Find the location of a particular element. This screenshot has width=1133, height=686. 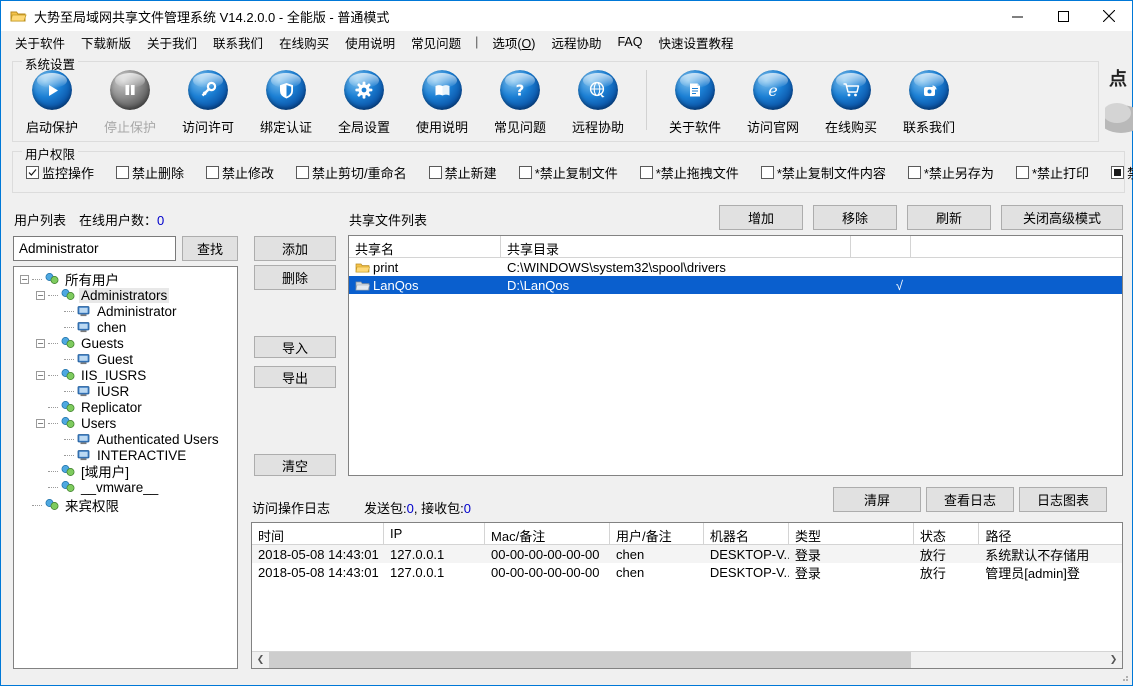

menu-contact-us: 联系我们 is located at coordinates (238, 42).